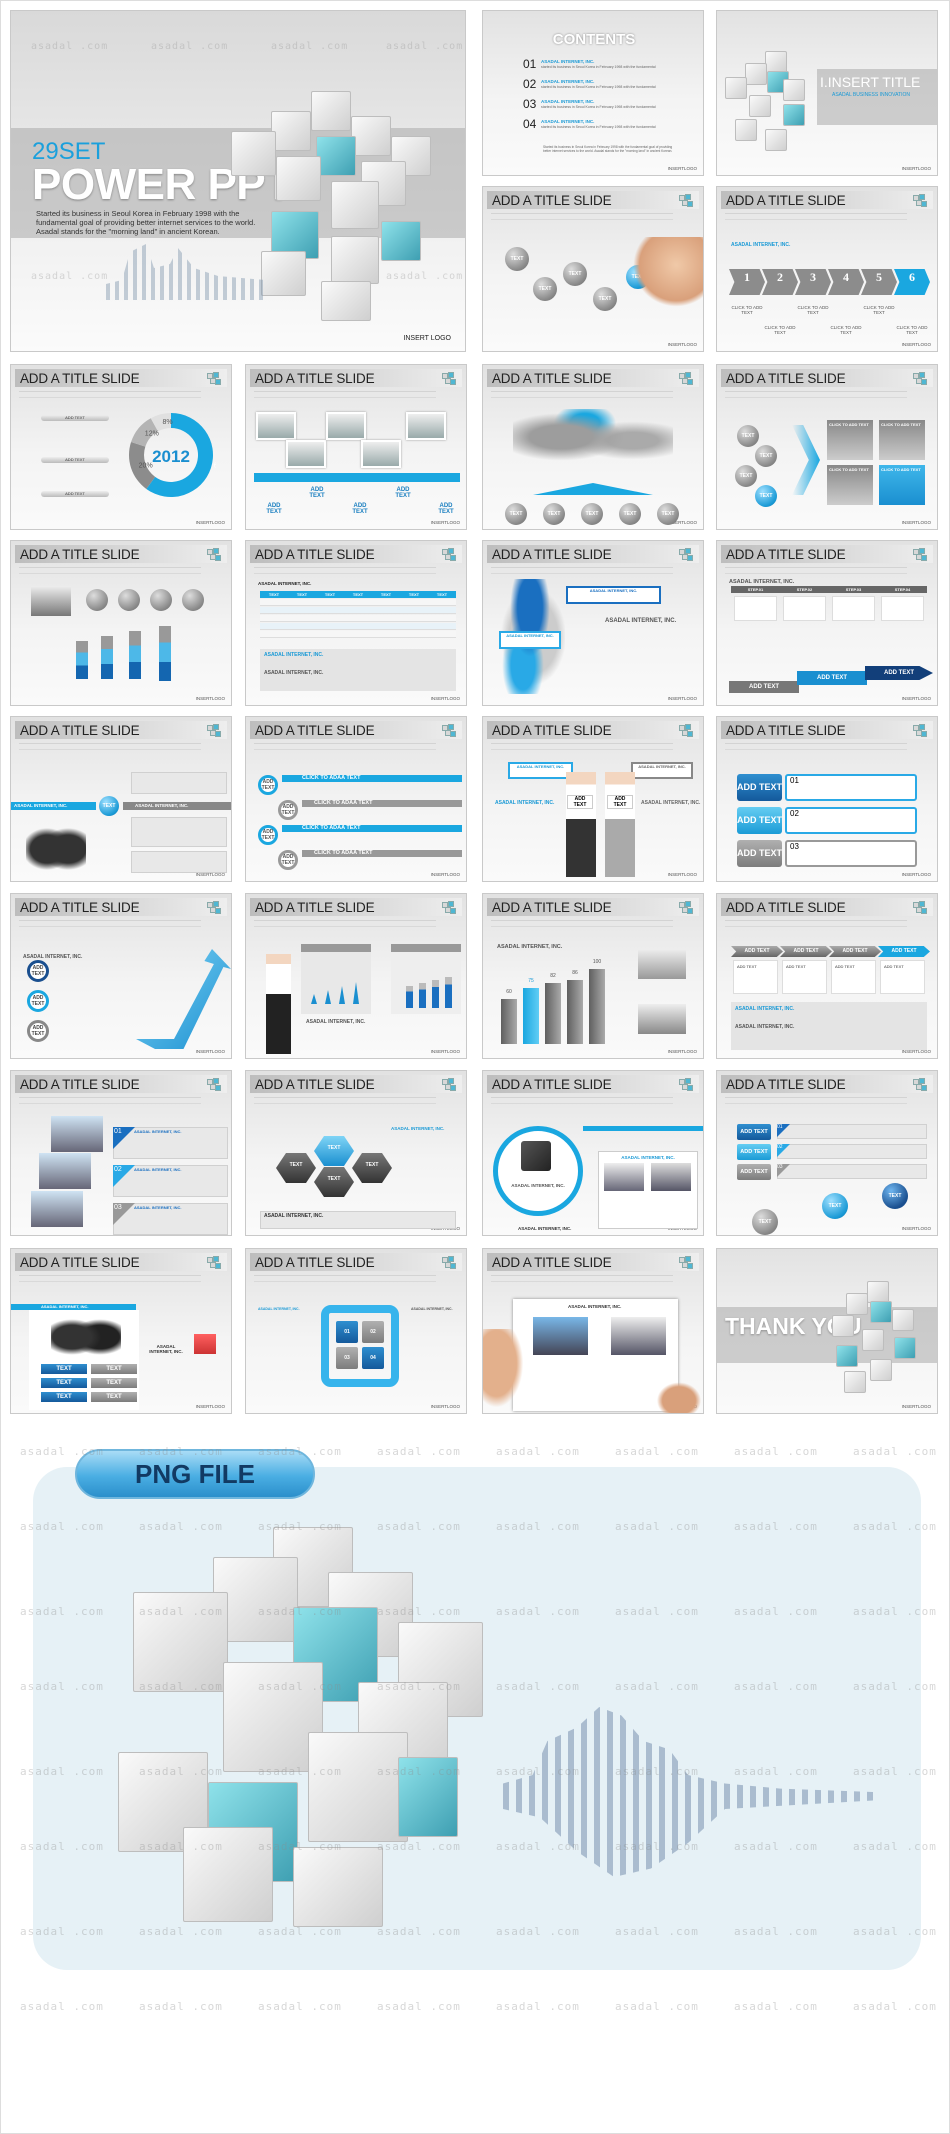 The height and width of the screenshot is (2134, 950). I want to click on step-tab: STEP.03, so click(853, 589).